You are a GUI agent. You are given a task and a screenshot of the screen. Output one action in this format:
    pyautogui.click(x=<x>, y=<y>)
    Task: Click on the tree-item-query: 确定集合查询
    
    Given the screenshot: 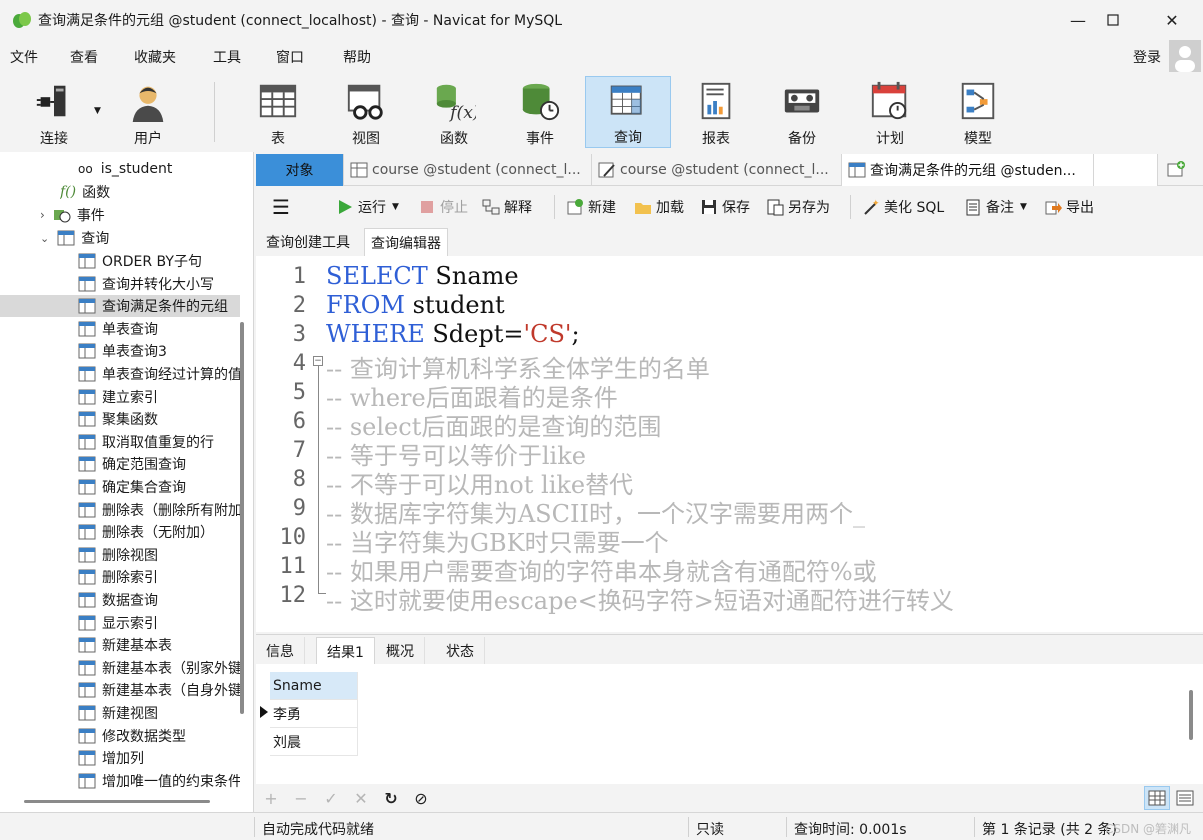 What is the action you would take?
    pyautogui.click(x=120, y=487)
    